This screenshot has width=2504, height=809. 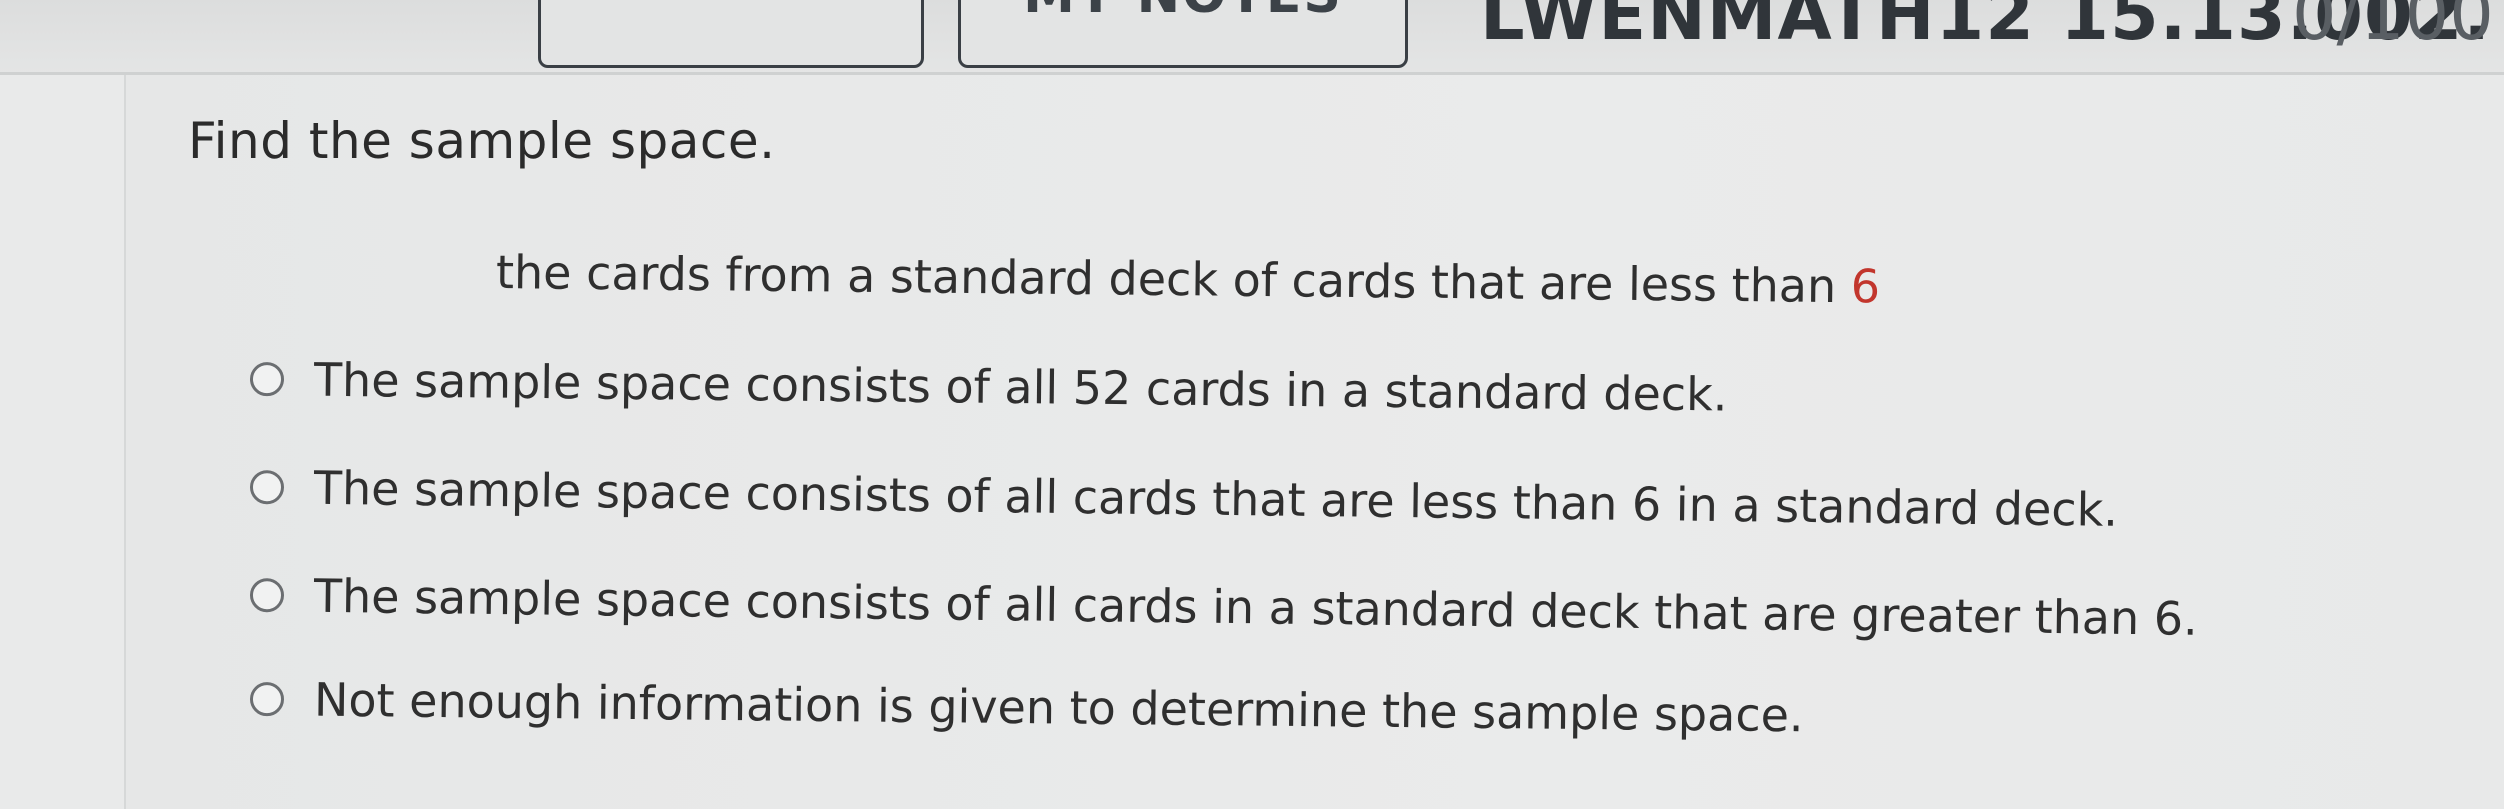 What do you see at coordinates (2393, 28) in the screenshot?
I see `score-display: 0/100` at bounding box center [2393, 28].